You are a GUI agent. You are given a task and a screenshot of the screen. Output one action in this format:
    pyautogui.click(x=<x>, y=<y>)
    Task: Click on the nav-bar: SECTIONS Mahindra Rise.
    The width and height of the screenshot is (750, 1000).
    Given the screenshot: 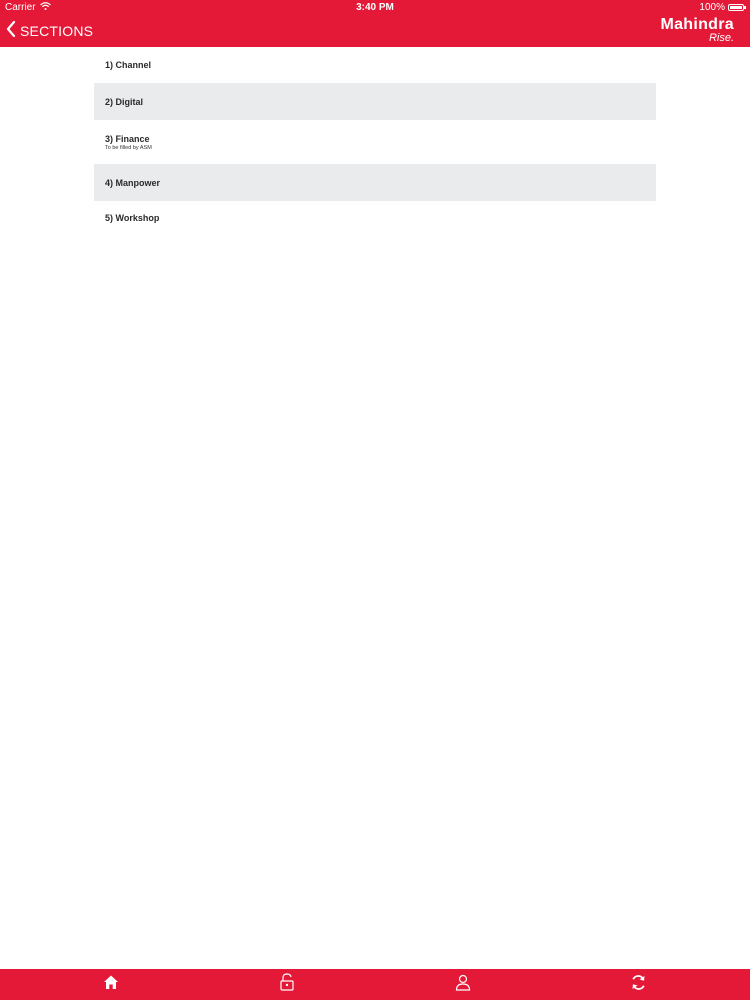 What is the action you would take?
    pyautogui.click(x=375, y=31)
    